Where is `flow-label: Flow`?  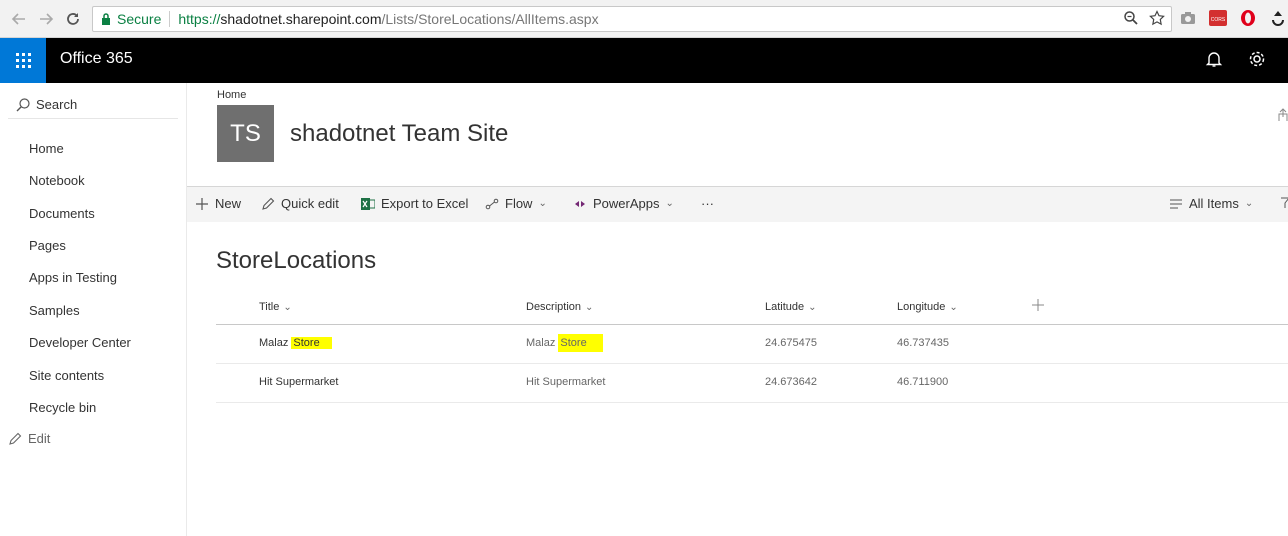 flow-label: Flow is located at coordinates (519, 203).